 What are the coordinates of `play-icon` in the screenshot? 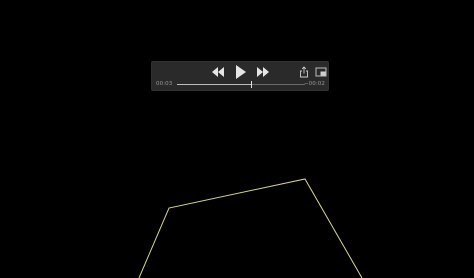 It's located at (241, 72).